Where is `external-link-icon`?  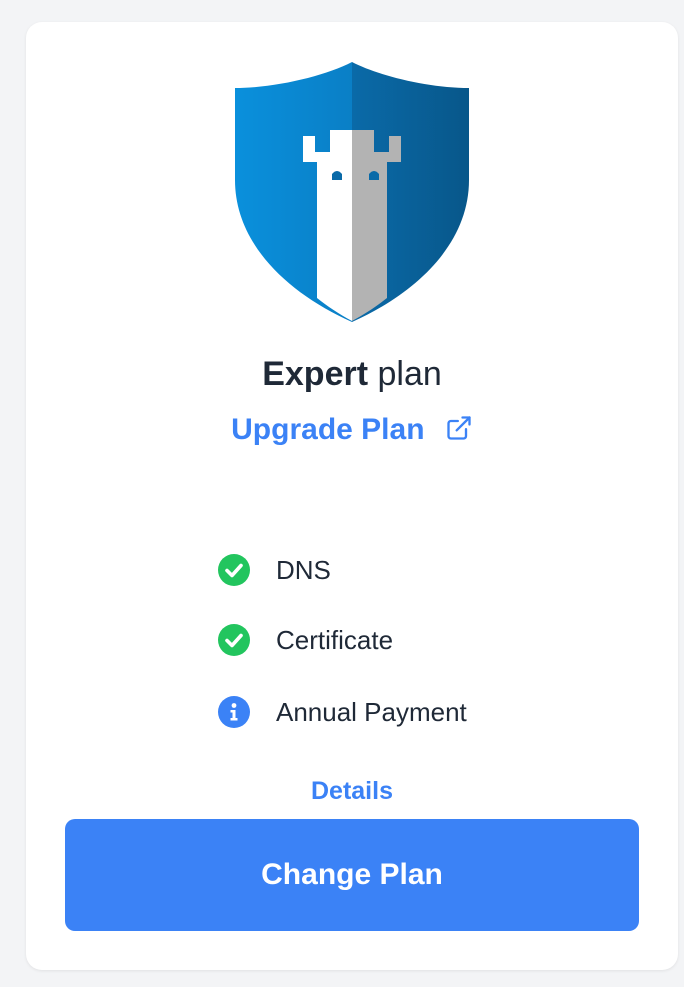
external-link-icon is located at coordinates (459, 428).